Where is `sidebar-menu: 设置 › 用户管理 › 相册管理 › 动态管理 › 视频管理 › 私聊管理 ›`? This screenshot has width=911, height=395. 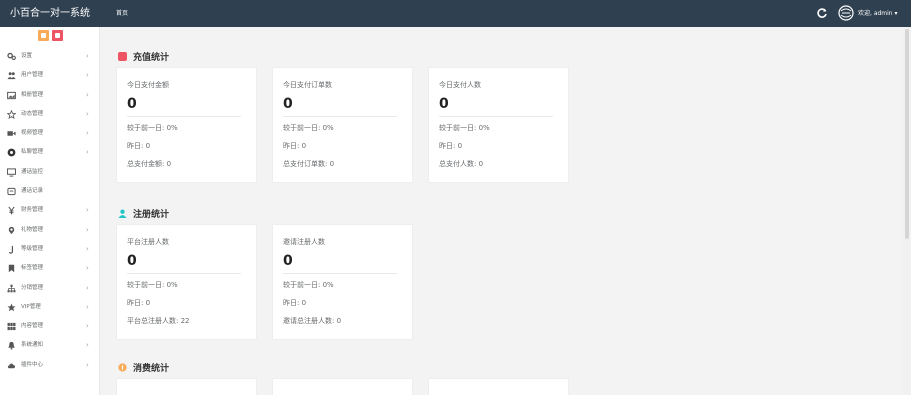 sidebar-menu: 设置 › 用户管理 › 相册管理 › 动态管理 › 视频管理 › 私聊管理 › is located at coordinates (50, 211).